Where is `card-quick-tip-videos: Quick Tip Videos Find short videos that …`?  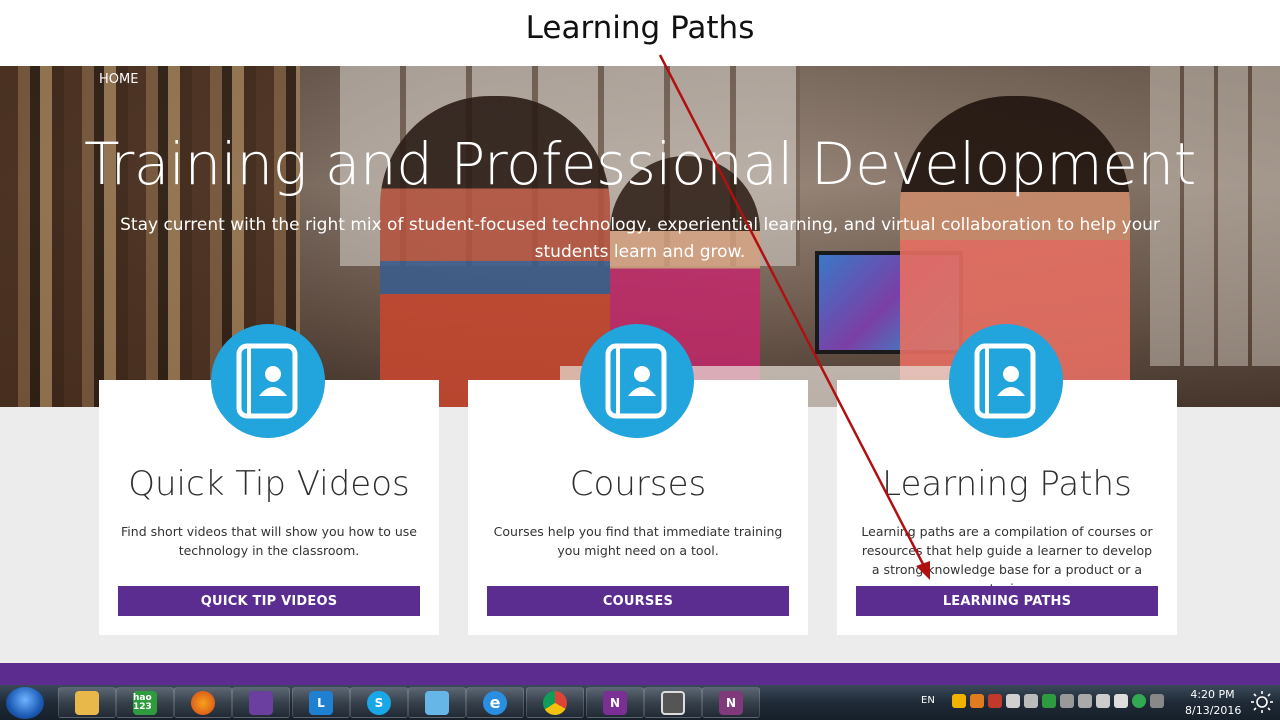
card-quick-tip-videos: Quick Tip Videos Find short videos that … is located at coordinates (269, 479).